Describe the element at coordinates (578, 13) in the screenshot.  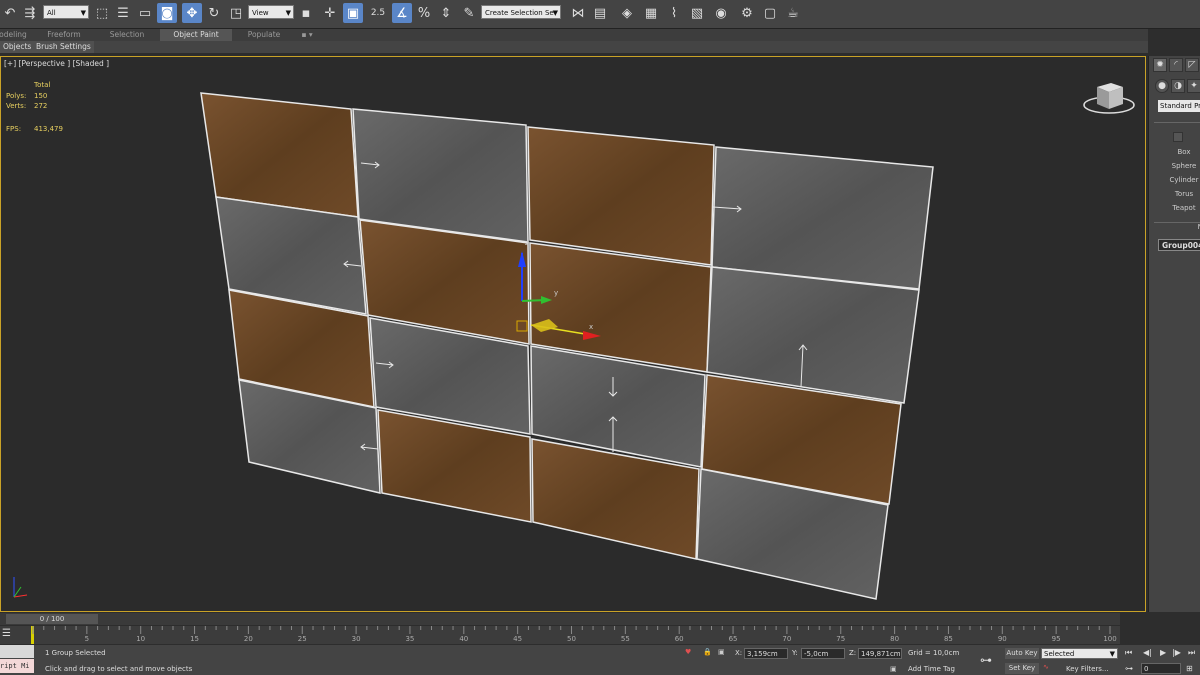
I see `mirror-icon: ⋈` at that location.